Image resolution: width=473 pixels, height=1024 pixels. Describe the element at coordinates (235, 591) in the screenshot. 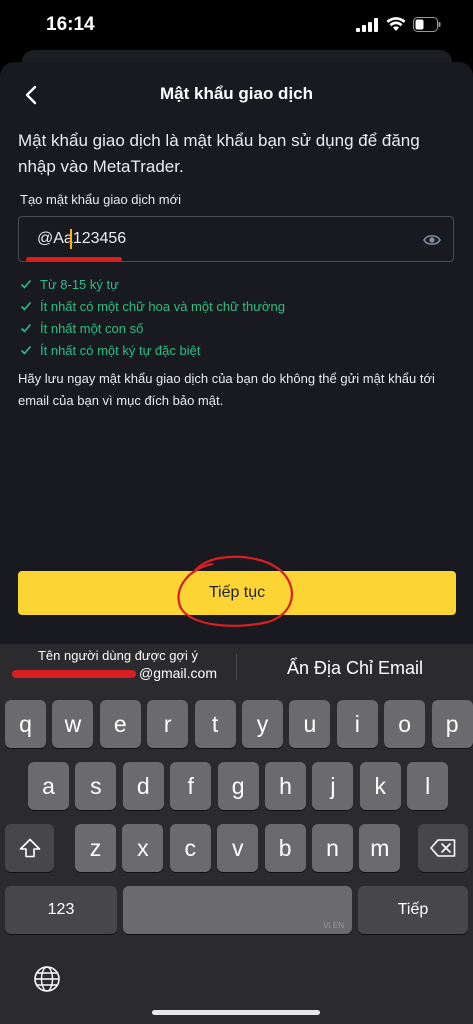

I see `annotation-circle` at that location.